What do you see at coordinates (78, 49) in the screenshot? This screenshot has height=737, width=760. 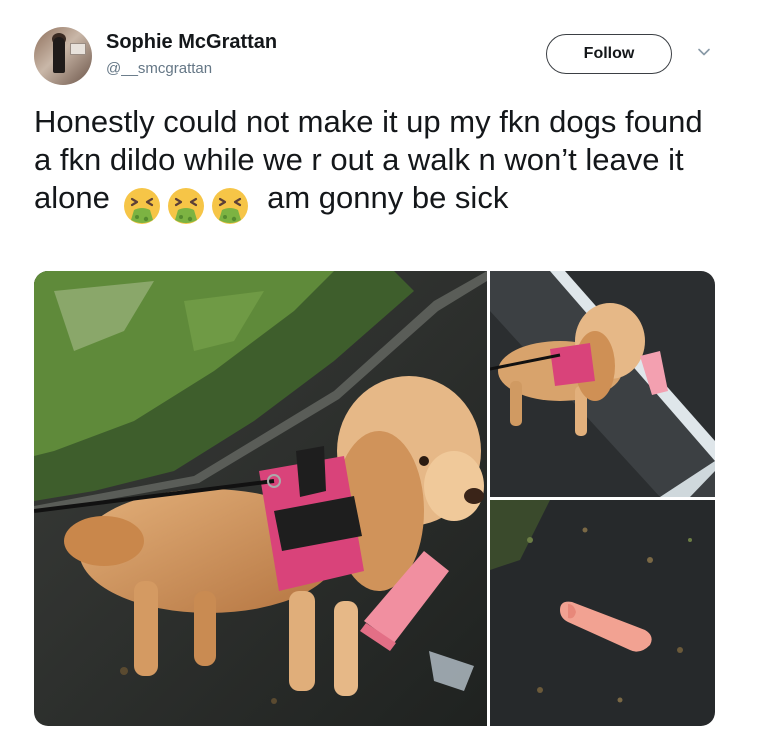 I see `avatar-background-frame` at bounding box center [78, 49].